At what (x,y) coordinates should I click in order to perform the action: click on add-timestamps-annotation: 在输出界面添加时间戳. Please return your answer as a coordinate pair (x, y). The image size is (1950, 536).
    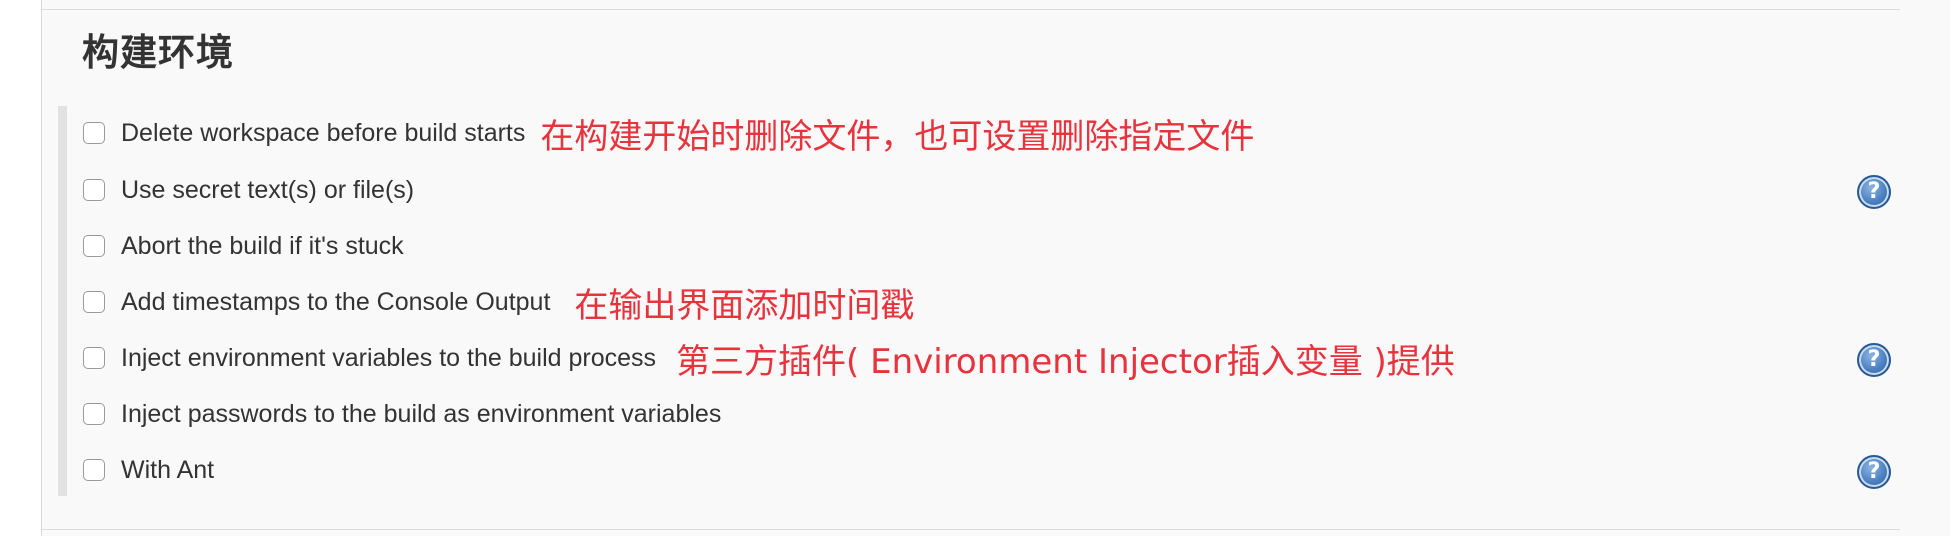
    Looking at the image, I should click on (744, 305).